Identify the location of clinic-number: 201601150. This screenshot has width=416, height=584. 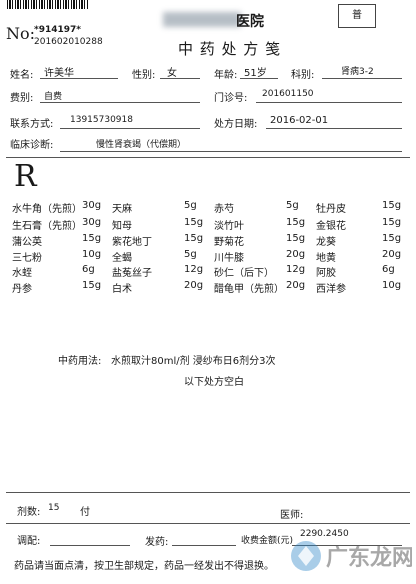
(288, 94).